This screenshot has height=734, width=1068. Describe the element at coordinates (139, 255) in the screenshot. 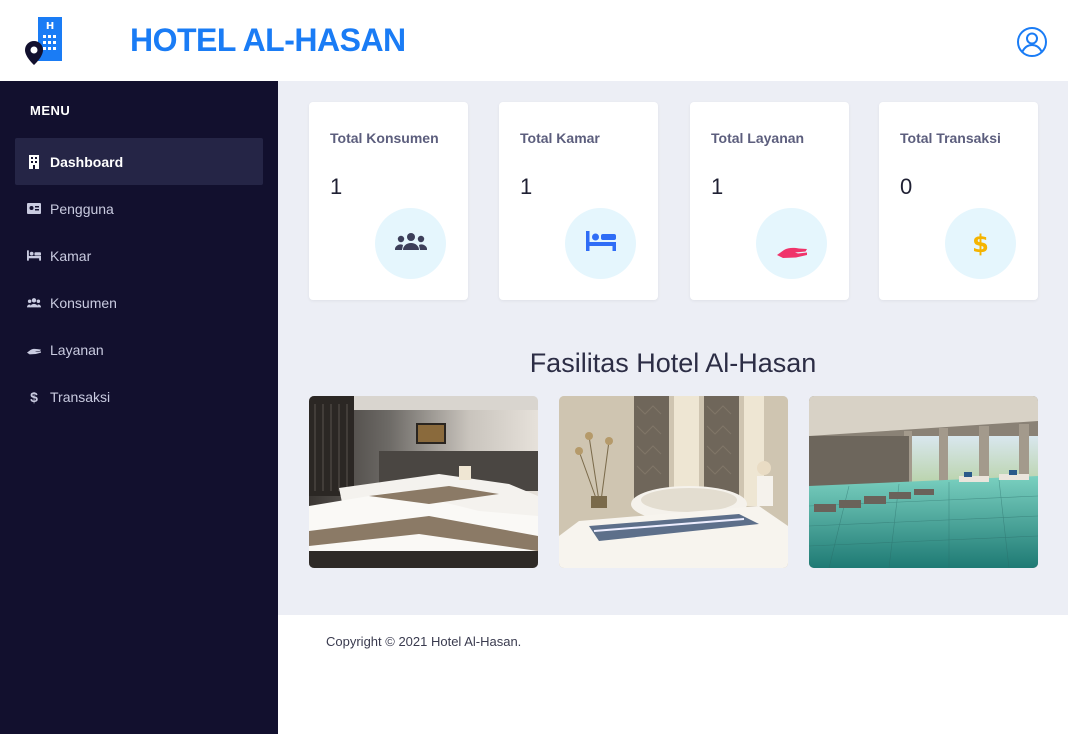

I see `sidebar-item-kamar: Kamar` at that location.